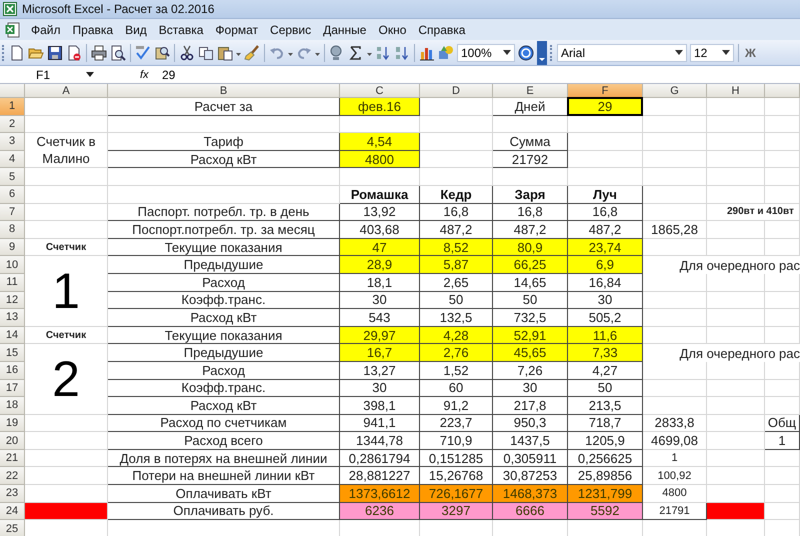  Describe the element at coordinates (750, 53) in the screenshot. I see `bold-button: Ж` at that location.